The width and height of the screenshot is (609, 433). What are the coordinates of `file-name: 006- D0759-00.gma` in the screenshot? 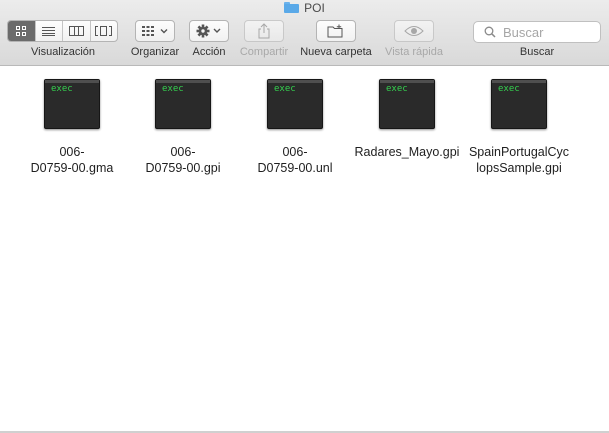 It's located at (72, 160).